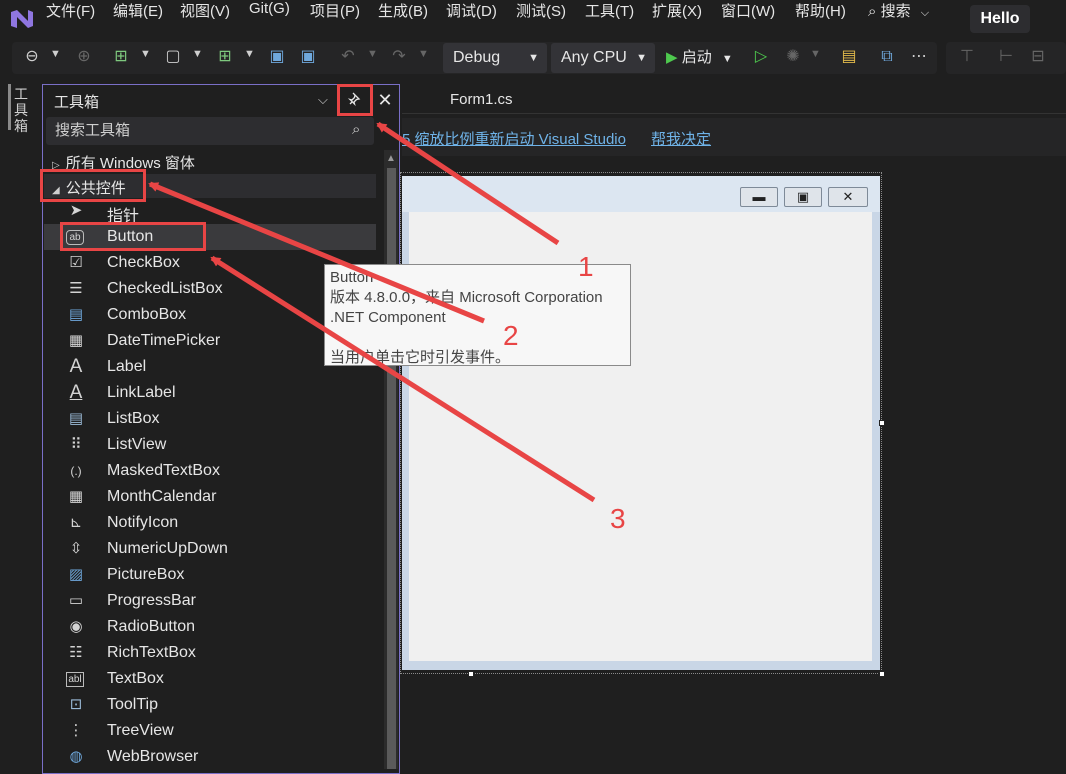 The image size is (1066, 774). Describe the element at coordinates (586, 266) in the screenshot. I see `annotation-number-1: 1` at that location.